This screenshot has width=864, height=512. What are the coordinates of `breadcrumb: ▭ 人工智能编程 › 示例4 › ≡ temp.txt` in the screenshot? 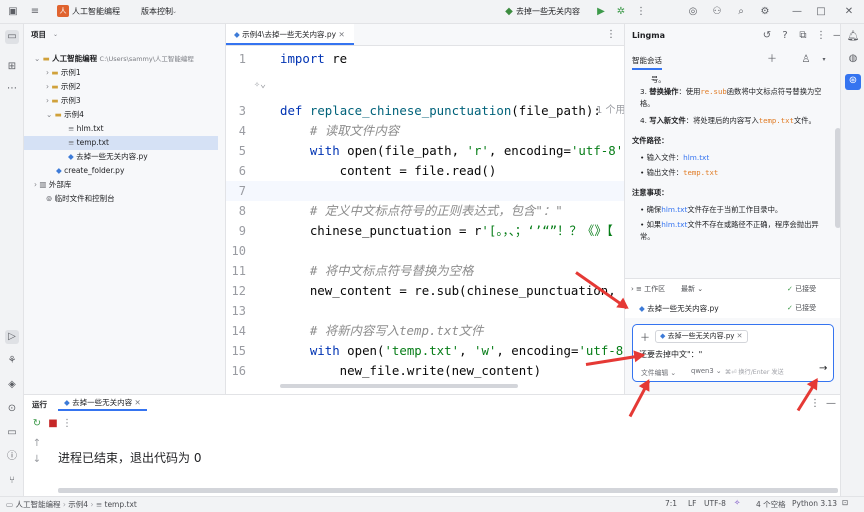 It's located at (71, 504).